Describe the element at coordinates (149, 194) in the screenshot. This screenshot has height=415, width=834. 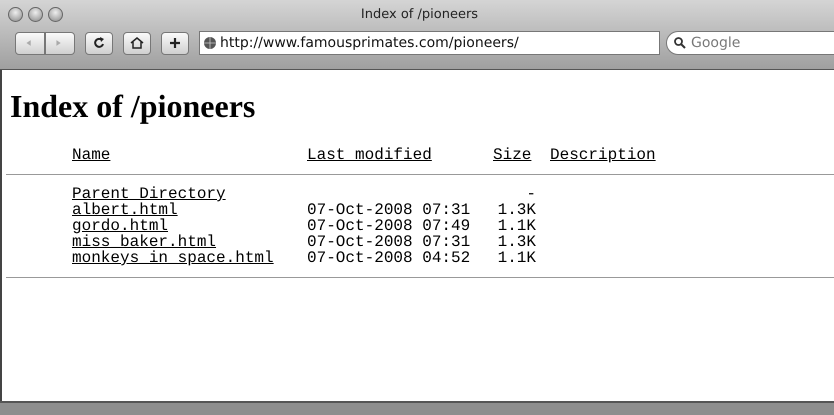
I see `file-link: Parent Directory` at that location.